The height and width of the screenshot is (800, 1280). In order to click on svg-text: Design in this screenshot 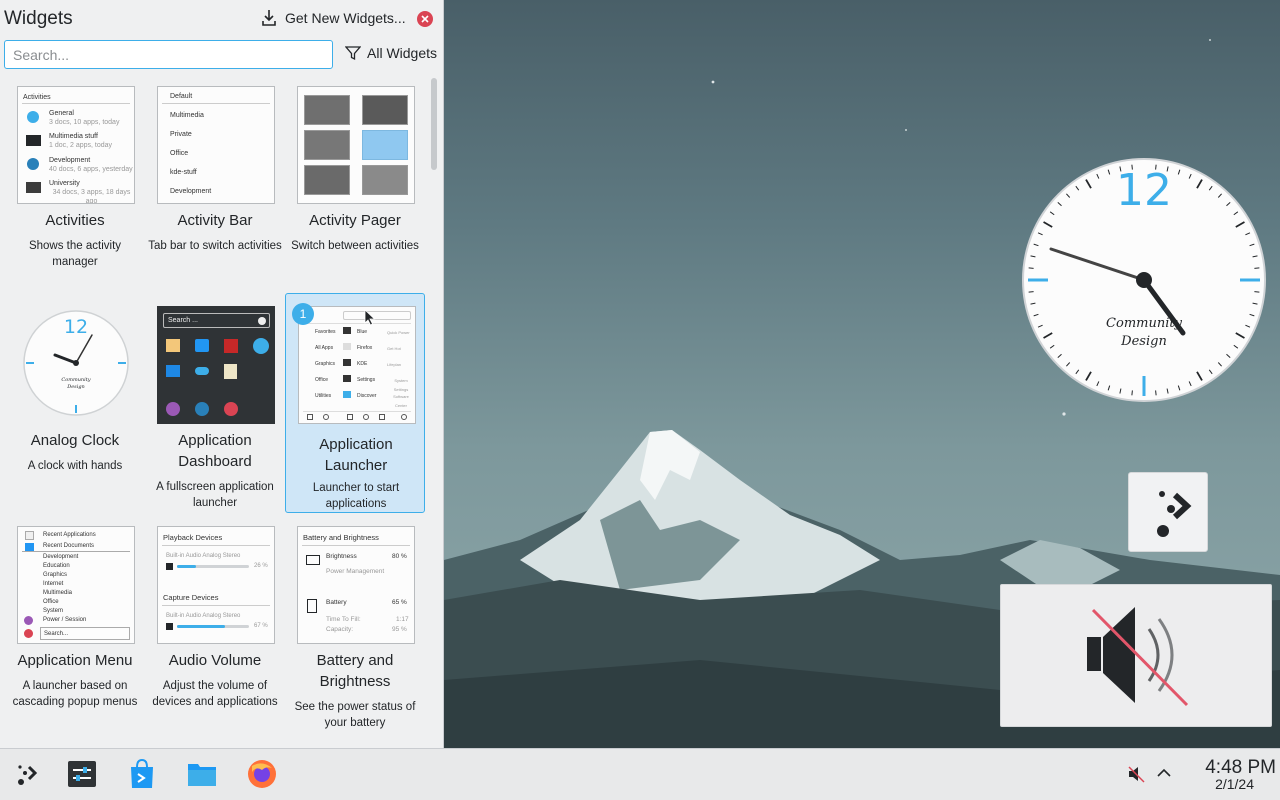, I will do `click(75, 387)`.